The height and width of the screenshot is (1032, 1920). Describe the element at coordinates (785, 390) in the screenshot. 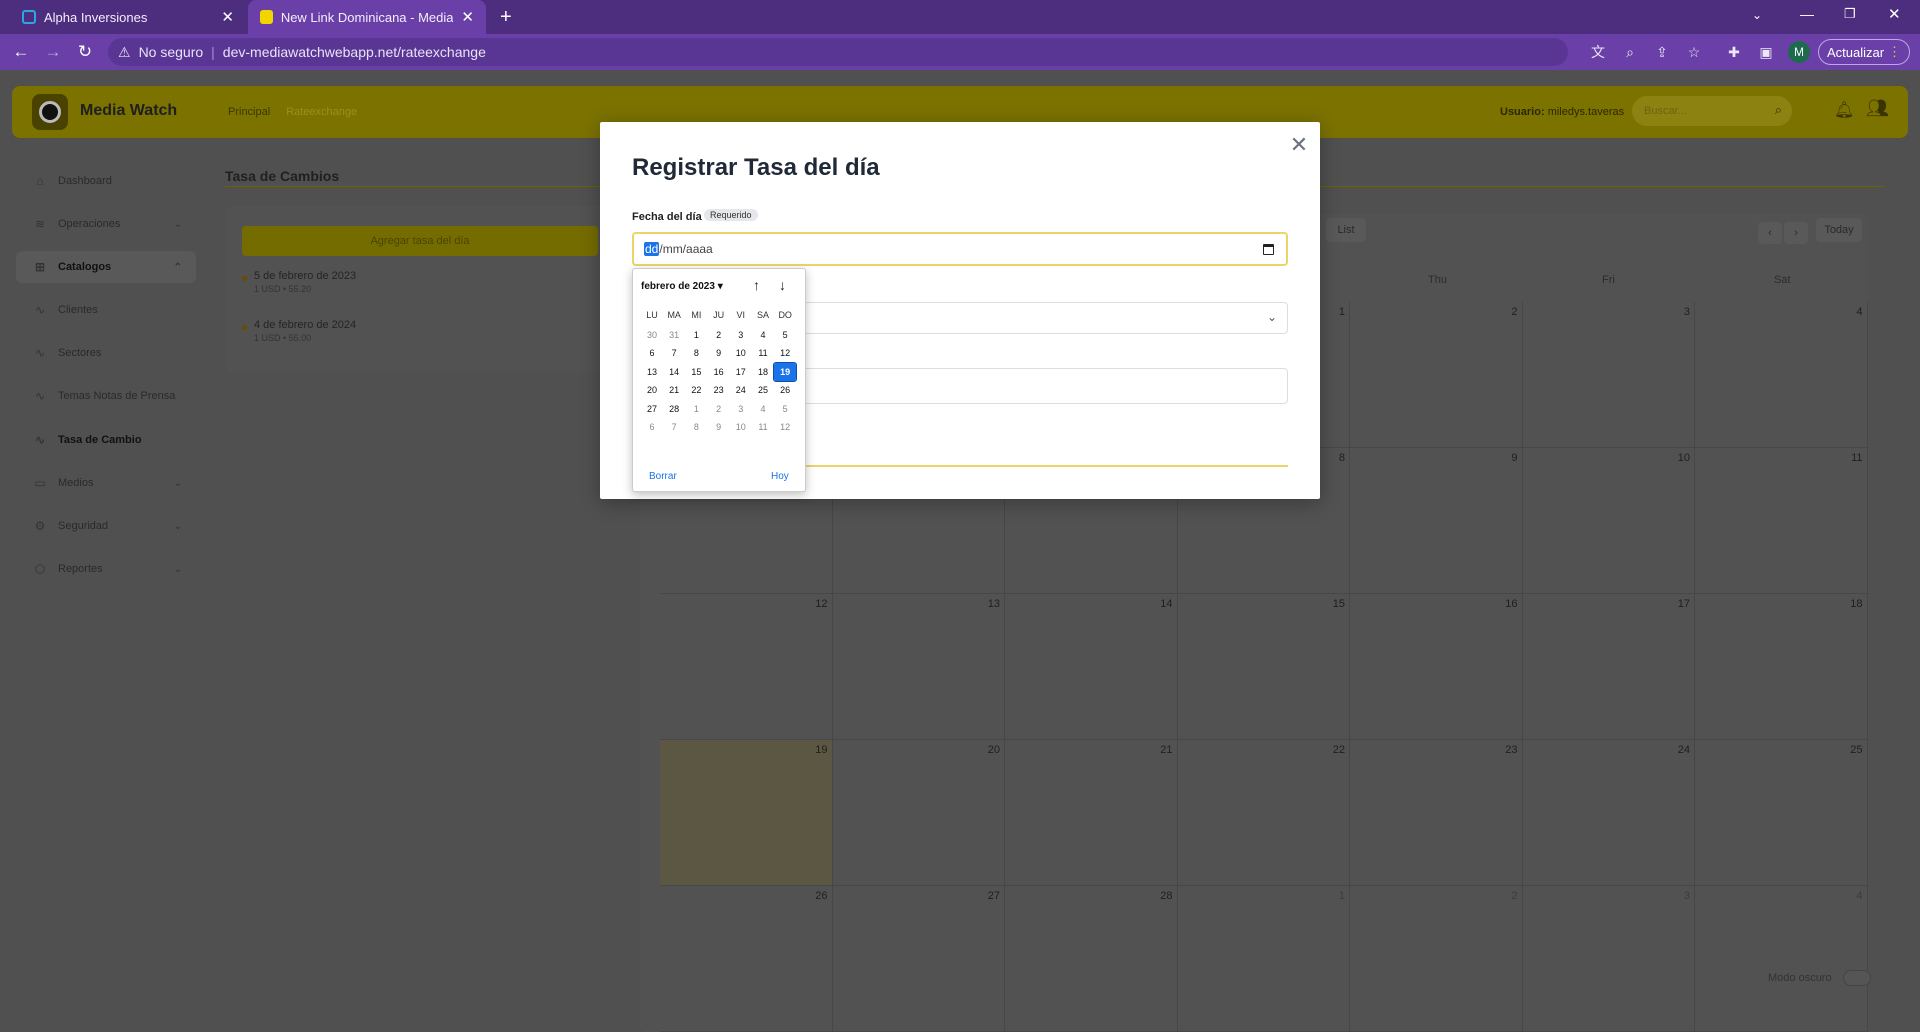

I see `date-picker-day: 26` at that location.